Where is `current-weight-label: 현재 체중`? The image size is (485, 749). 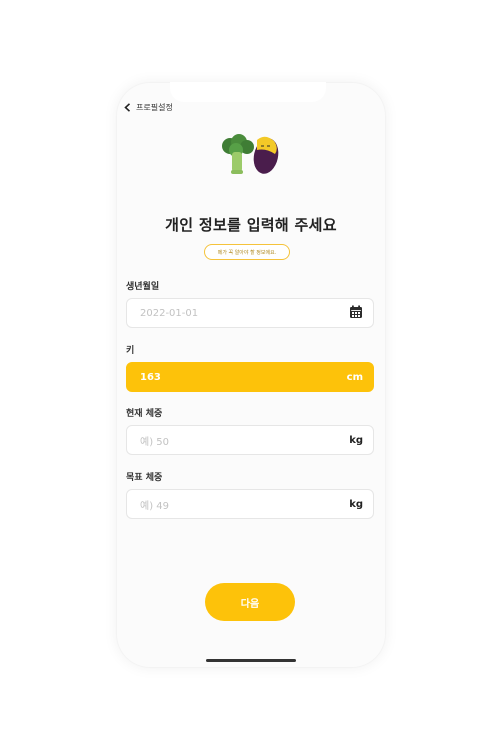 current-weight-label: 현재 체중 is located at coordinates (144, 414).